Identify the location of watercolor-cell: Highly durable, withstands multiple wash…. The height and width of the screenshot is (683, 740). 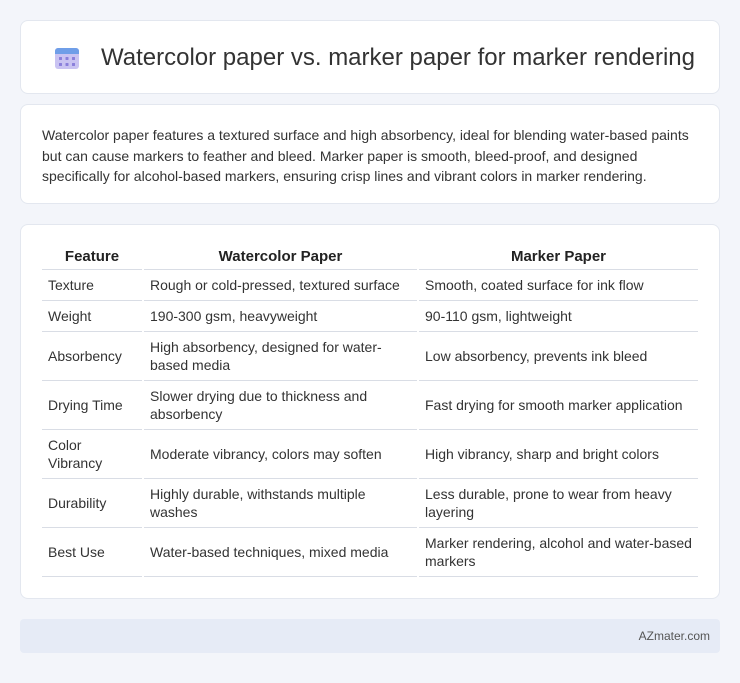
(280, 503).